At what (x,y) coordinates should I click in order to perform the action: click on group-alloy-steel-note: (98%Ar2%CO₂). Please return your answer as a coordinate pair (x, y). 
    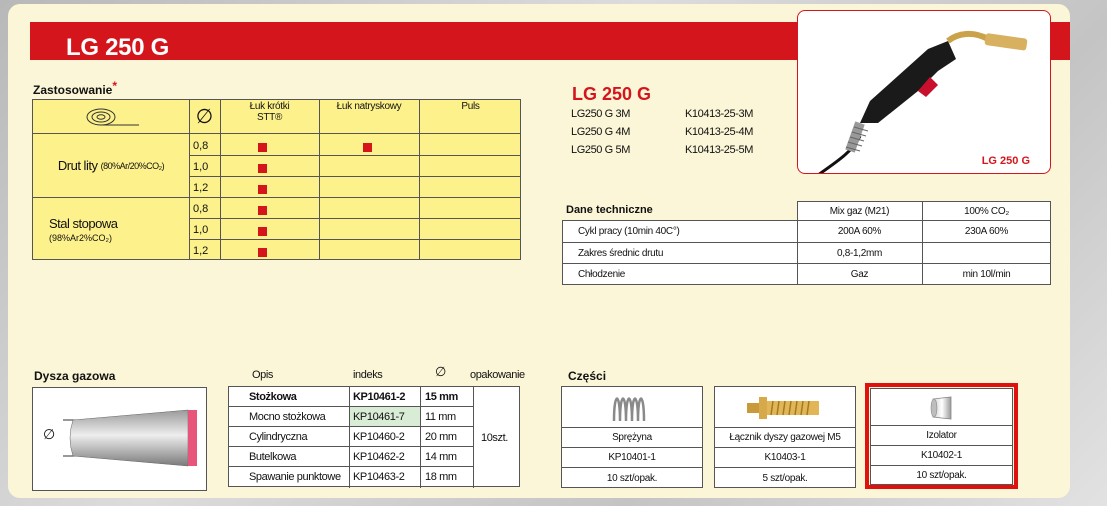
    Looking at the image, I should click on (81, 238).